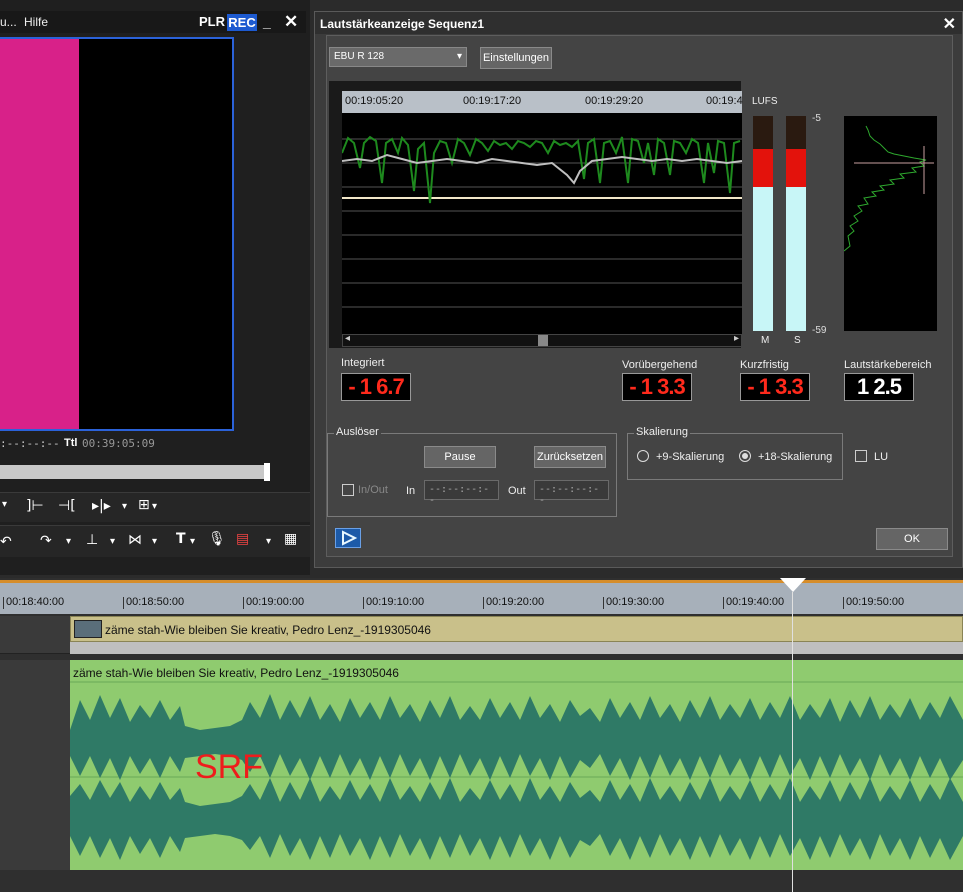 The height and width of the screenshot is (892, 963). I want to click on render-icon: ▤, so click(242, 539).